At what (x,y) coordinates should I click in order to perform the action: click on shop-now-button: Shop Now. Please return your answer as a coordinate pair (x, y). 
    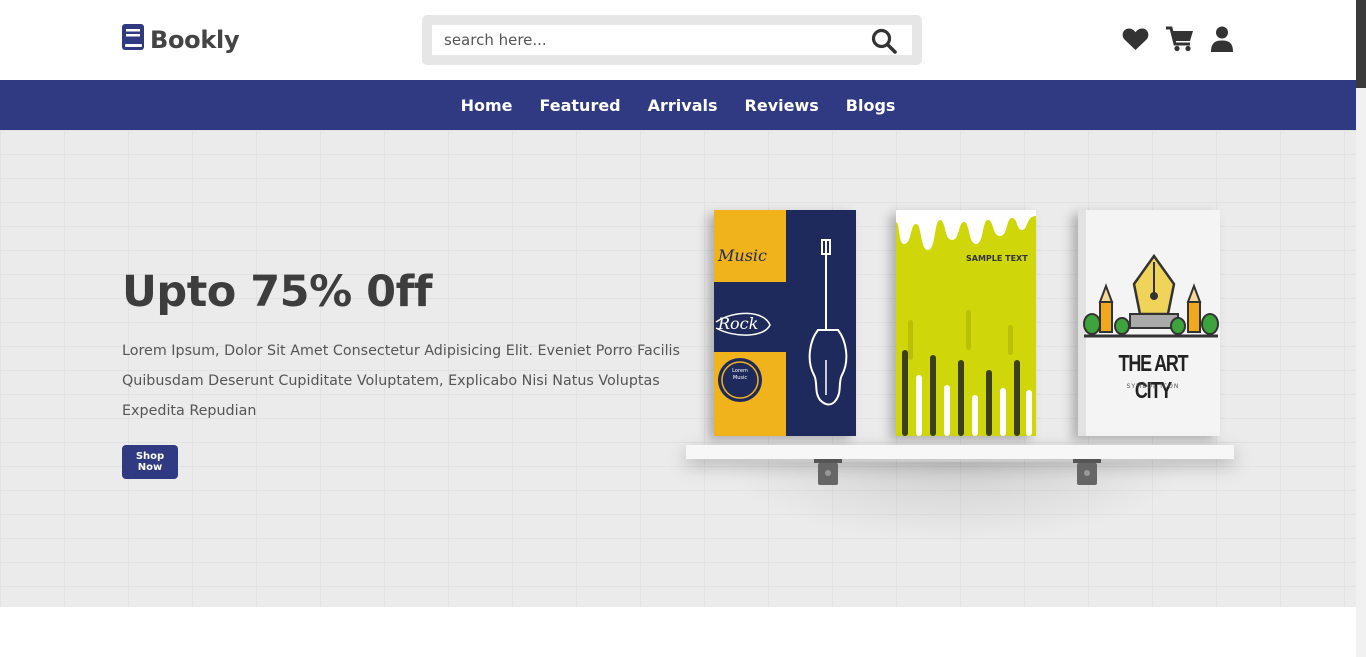
    Looking at the image, I should click on (150, 462).